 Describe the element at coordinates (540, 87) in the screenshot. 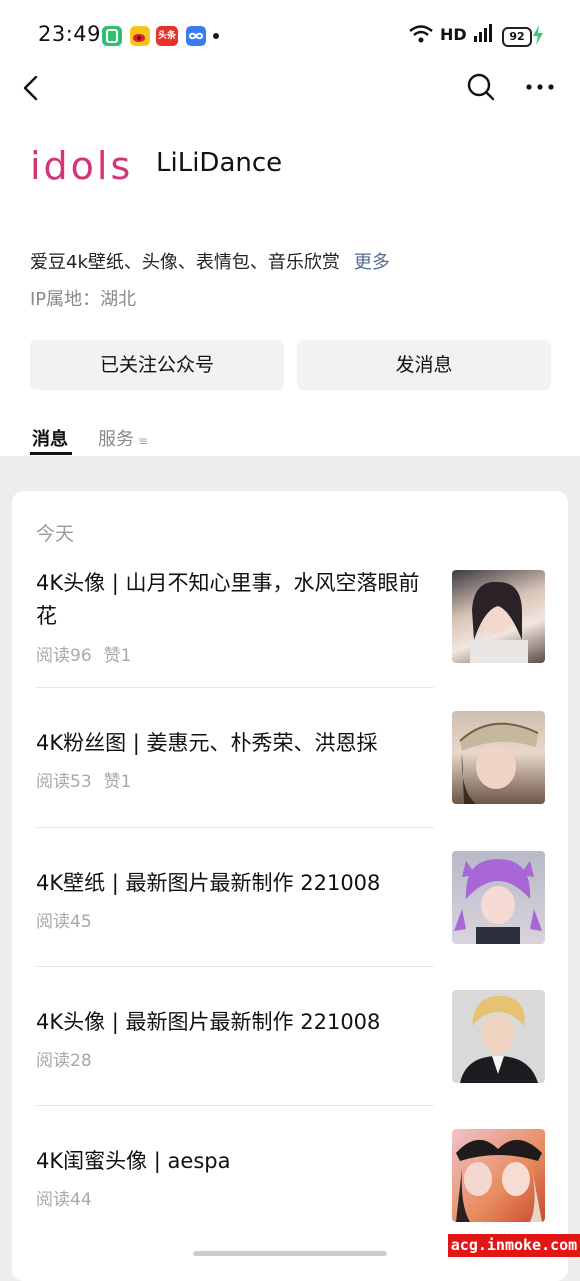

I see `more-dots-icon` at that location.